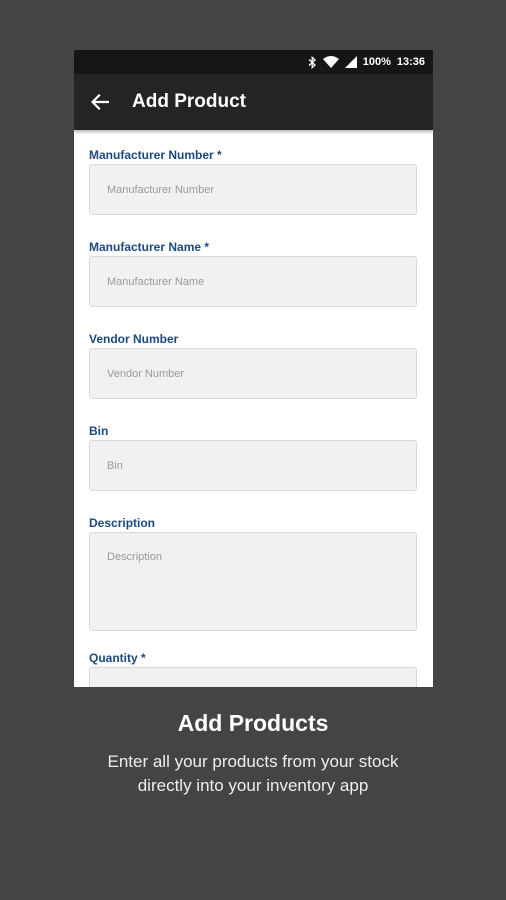 This screenshot has height=900, width=506. Describe the element at coordinates (253, 677) in the screenshot. I see `quantity-input` at that location.